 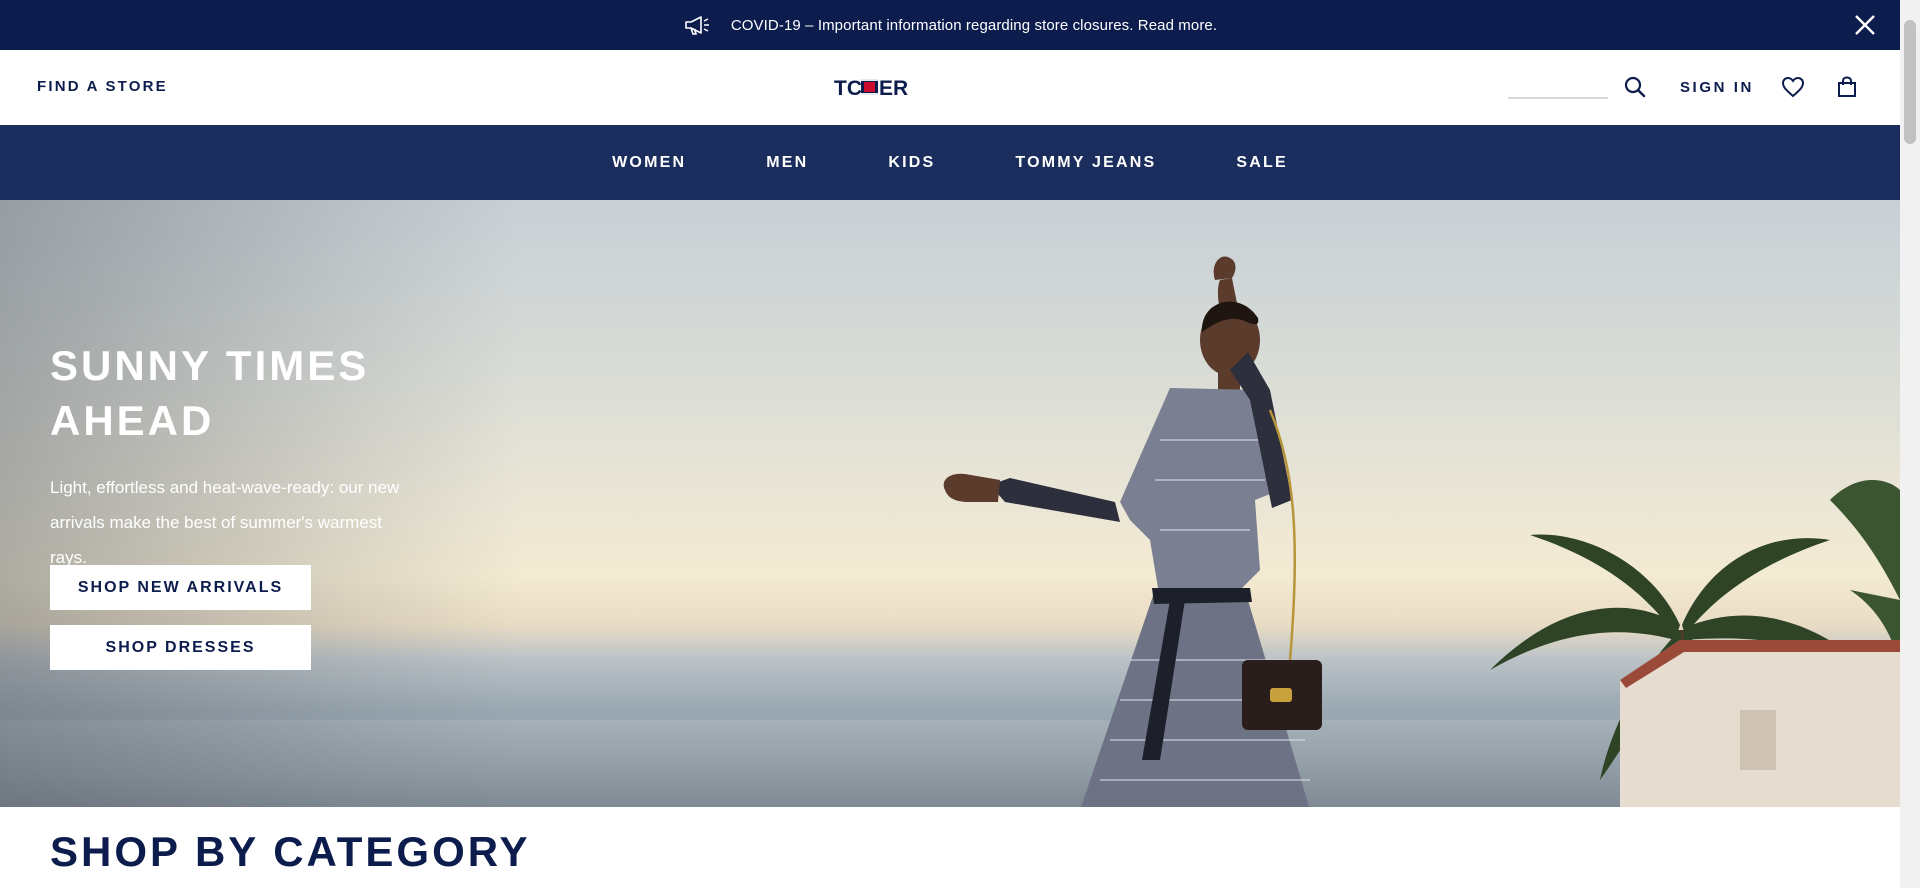 What do you see at coordinates (950, 162) in the screenshot?
I see `category-nav: WOMEN MEN KIDS TOMMY JEANS SALE` at bounding box center [950, 162].